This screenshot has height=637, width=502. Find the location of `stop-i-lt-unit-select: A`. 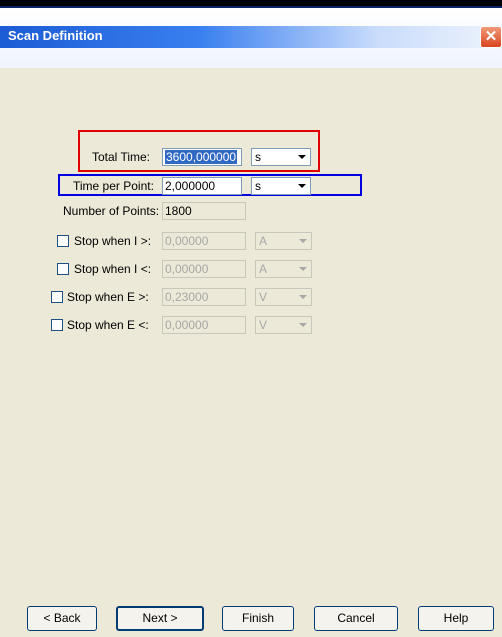

stop-i-lt-unit-select: A is located at coordinates (283, 269).